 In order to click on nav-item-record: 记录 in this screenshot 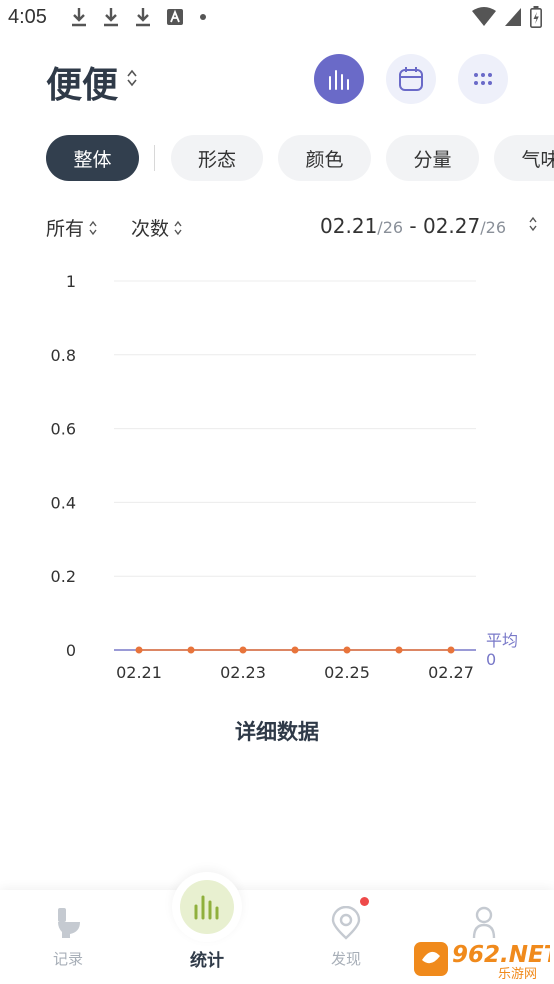, I will do `click(68, 937)`.